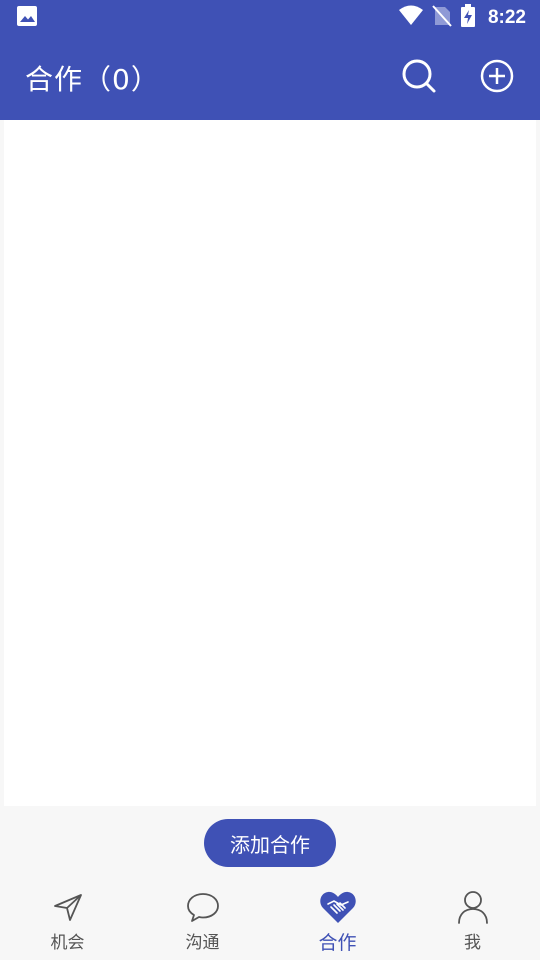  I want to click on search-button, so click(419, 78).